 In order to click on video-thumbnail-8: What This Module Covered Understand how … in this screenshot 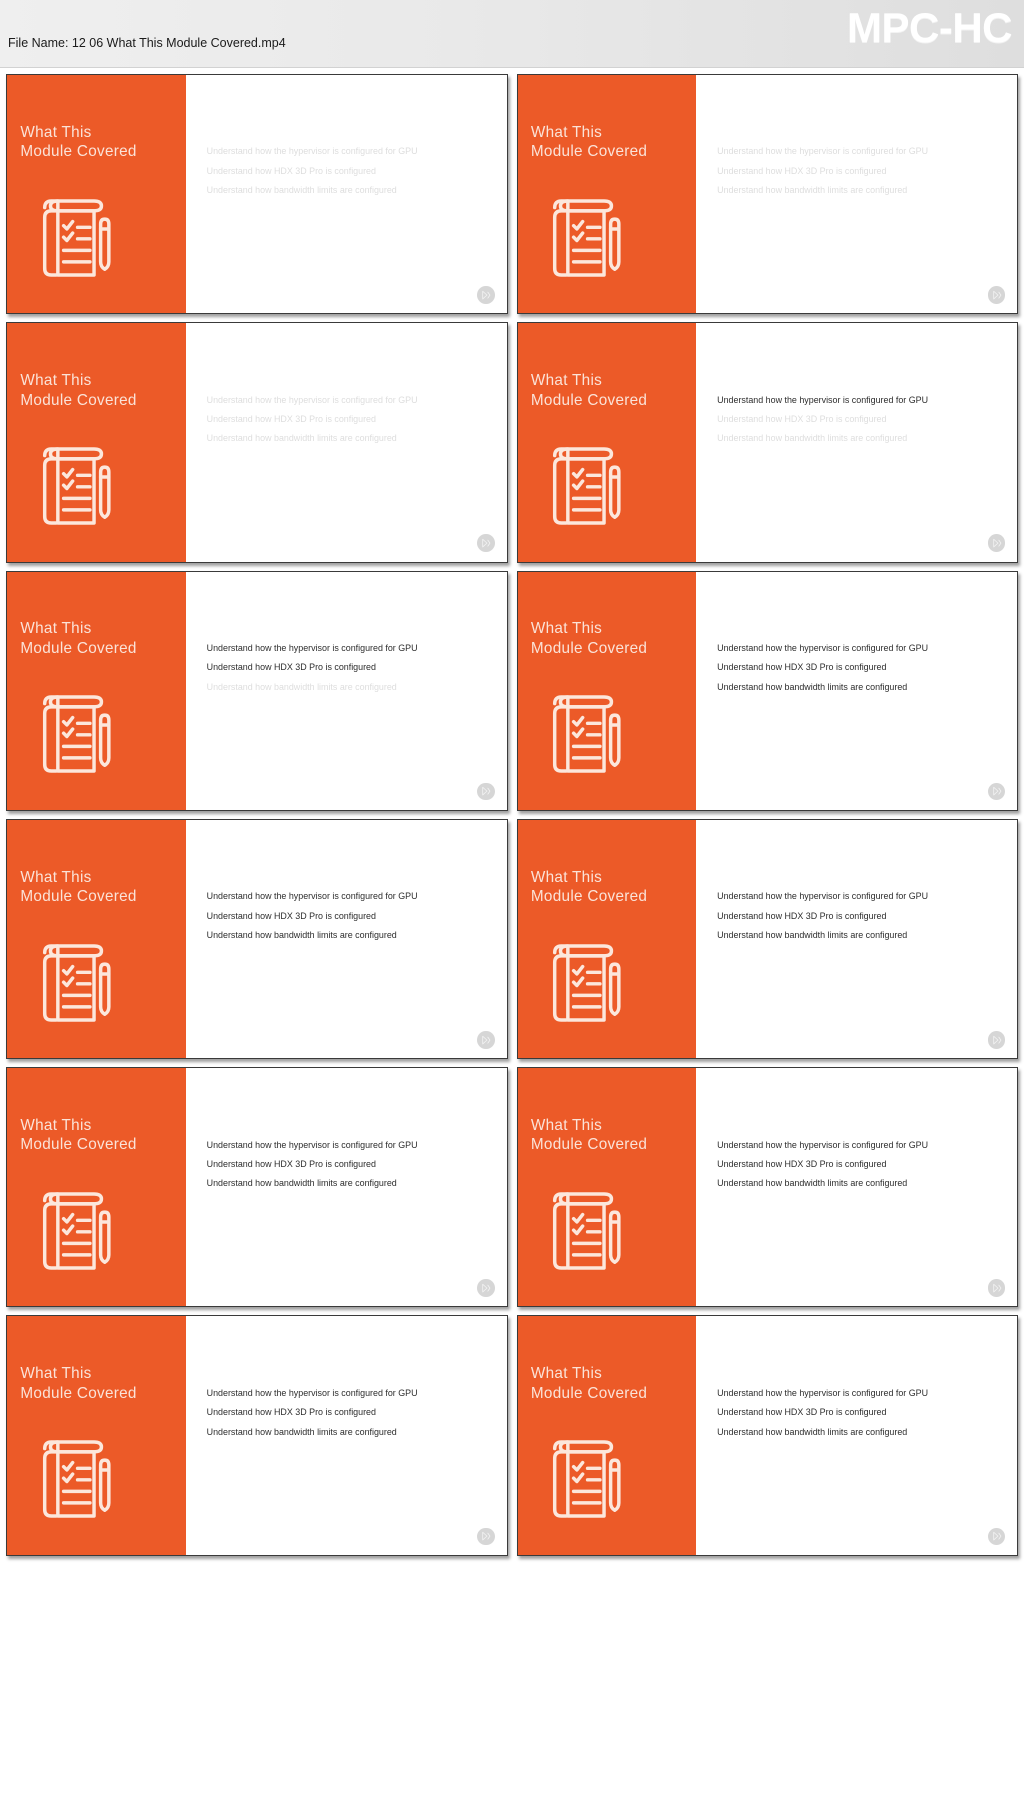, I will do `click(767, 939)`.